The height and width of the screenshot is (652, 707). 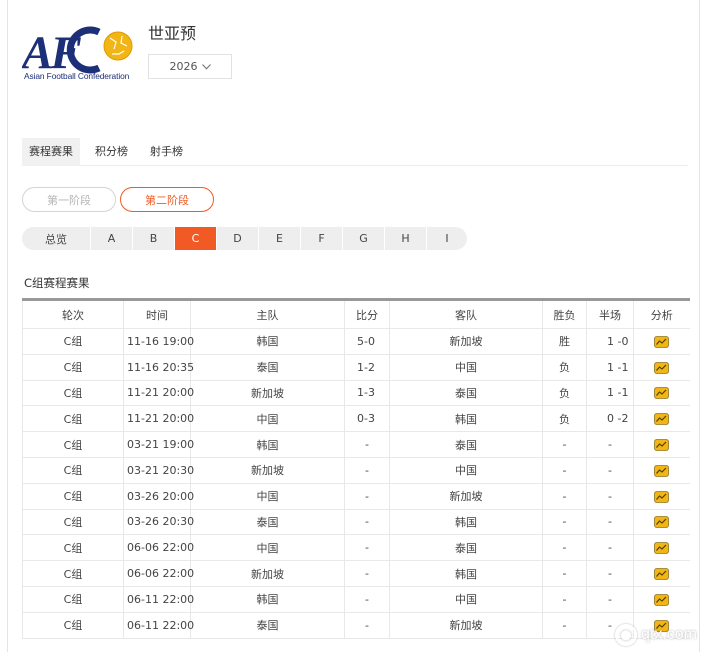 What do you see at coordinates (267, 393) in the screenshot?
I see `cell-home-team: 新加坡` at bounding box center [267, 393].